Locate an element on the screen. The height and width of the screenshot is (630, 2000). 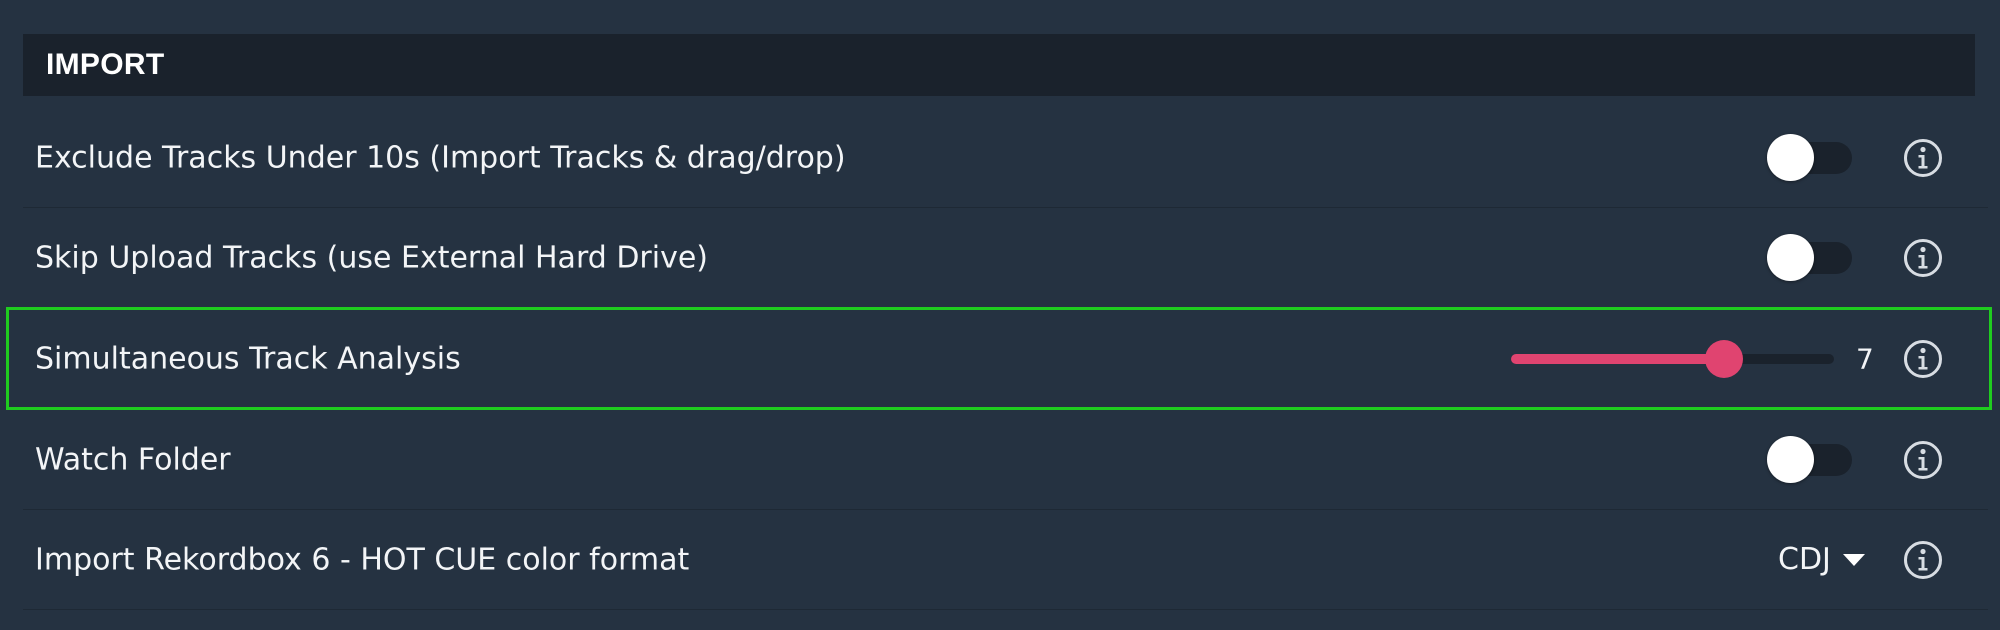
skip-upload-tracks-toggle is located at coordinates (1809, 257).